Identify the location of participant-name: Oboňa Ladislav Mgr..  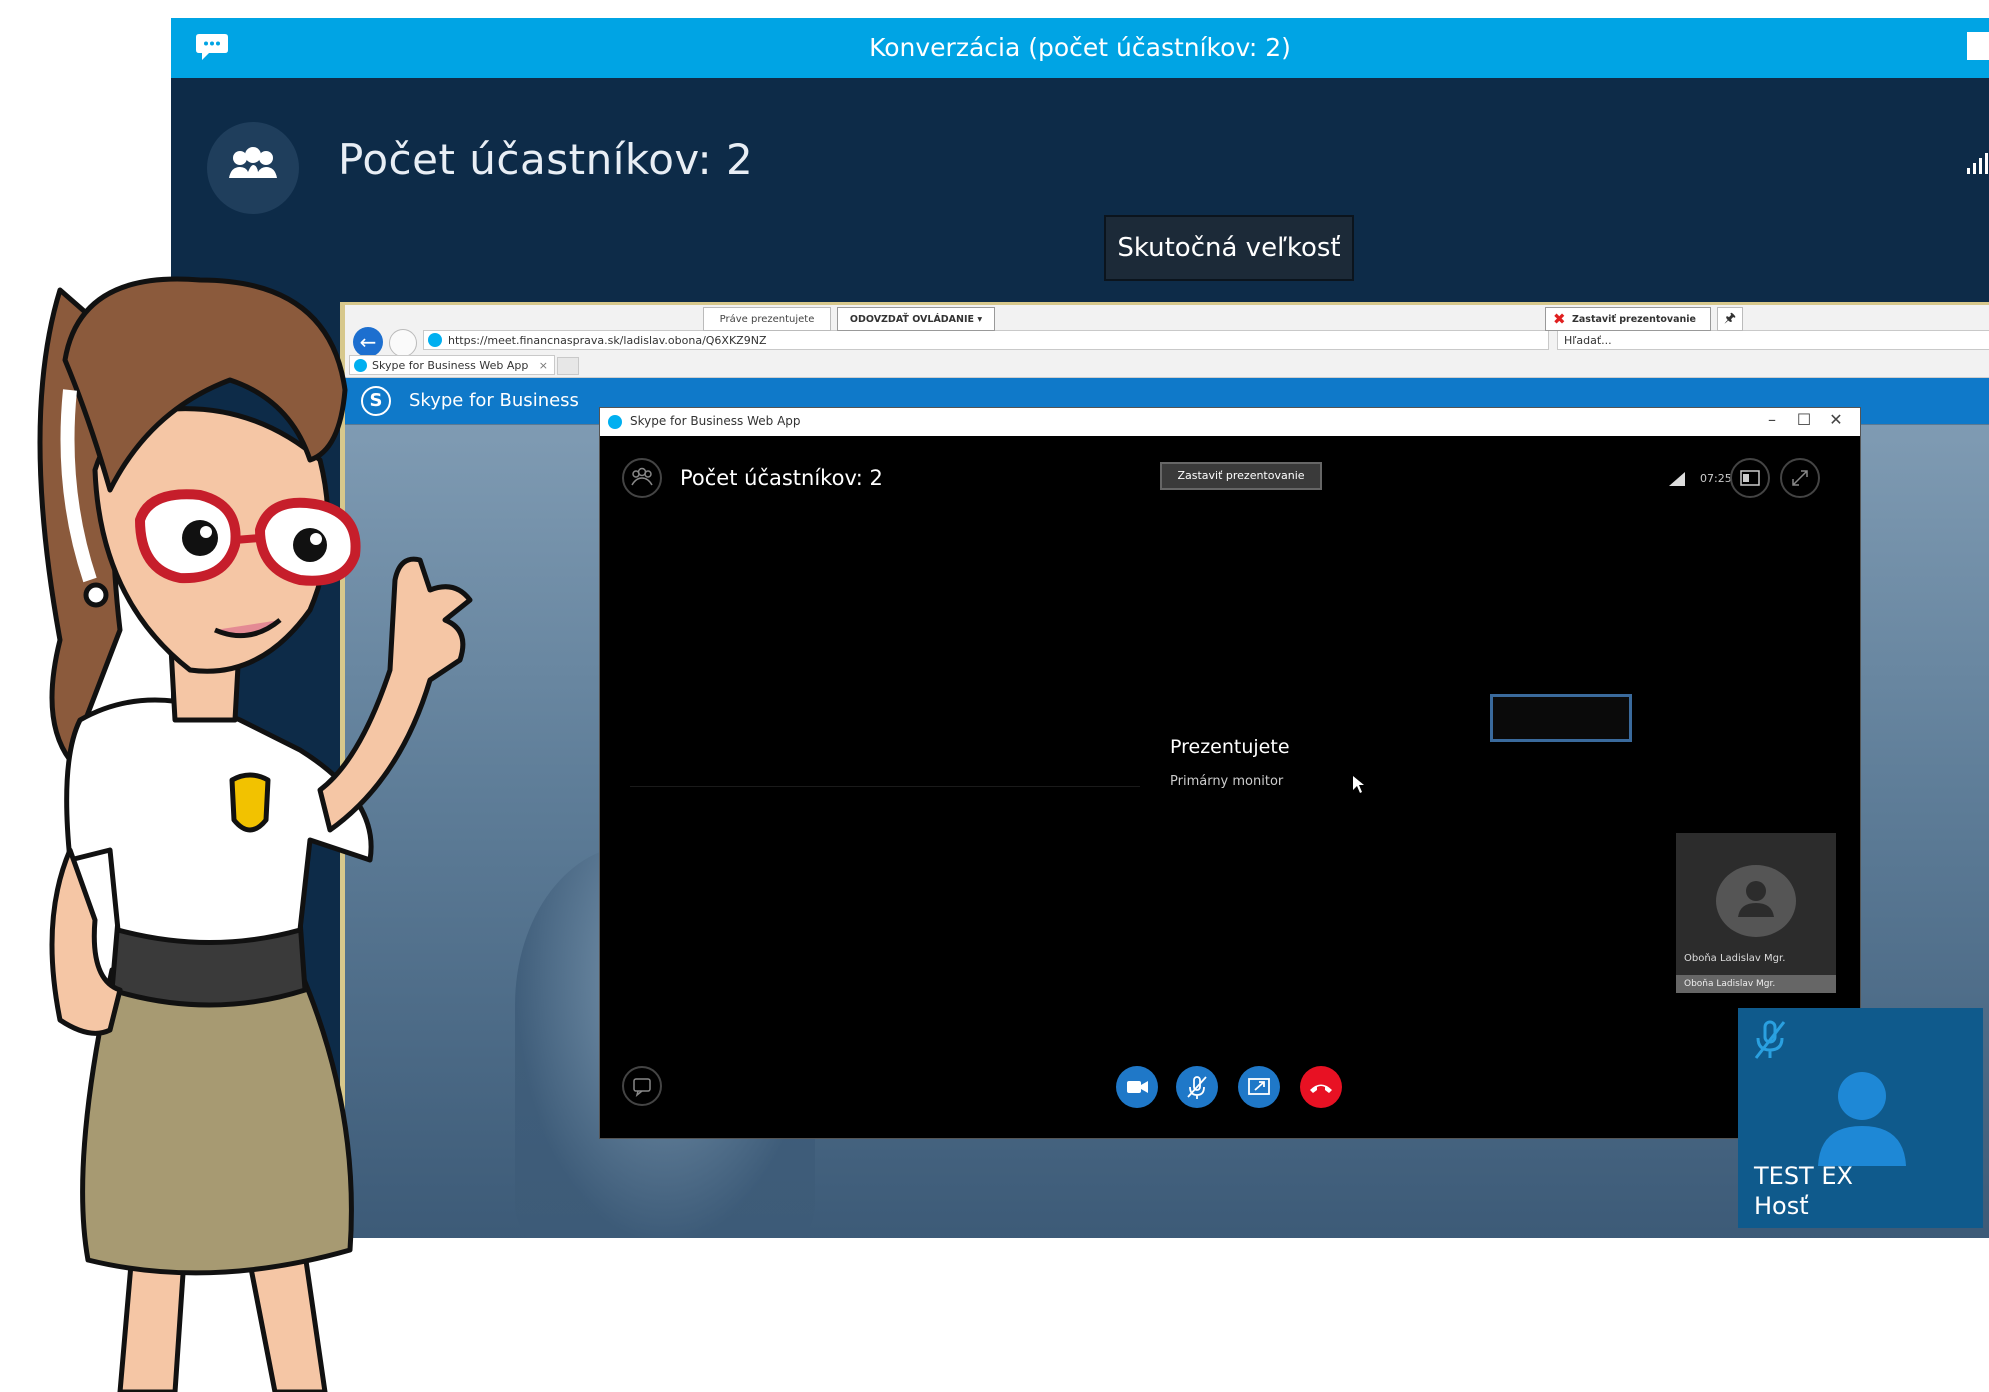
(1735, 958).